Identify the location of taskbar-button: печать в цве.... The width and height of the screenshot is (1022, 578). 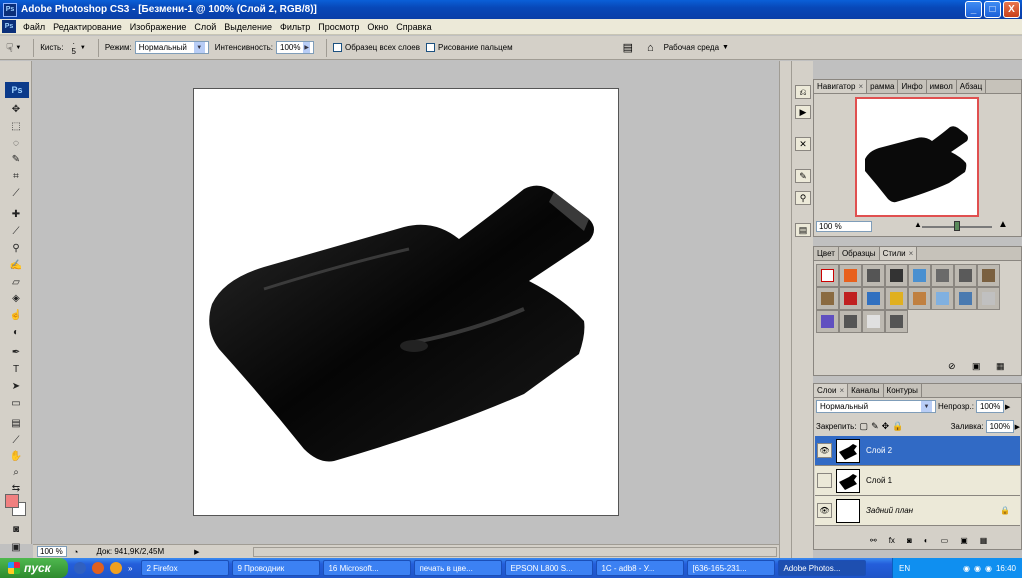
(458, 568).